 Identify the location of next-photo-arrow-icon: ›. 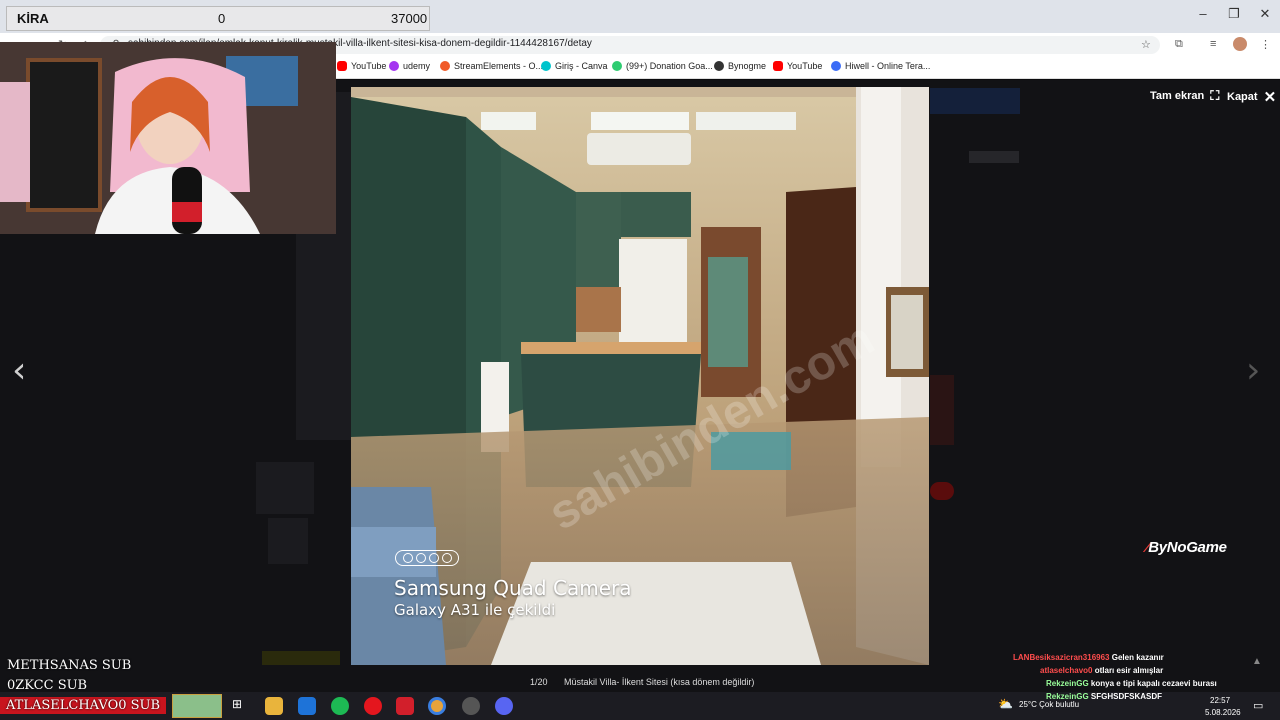
(1253, 370).